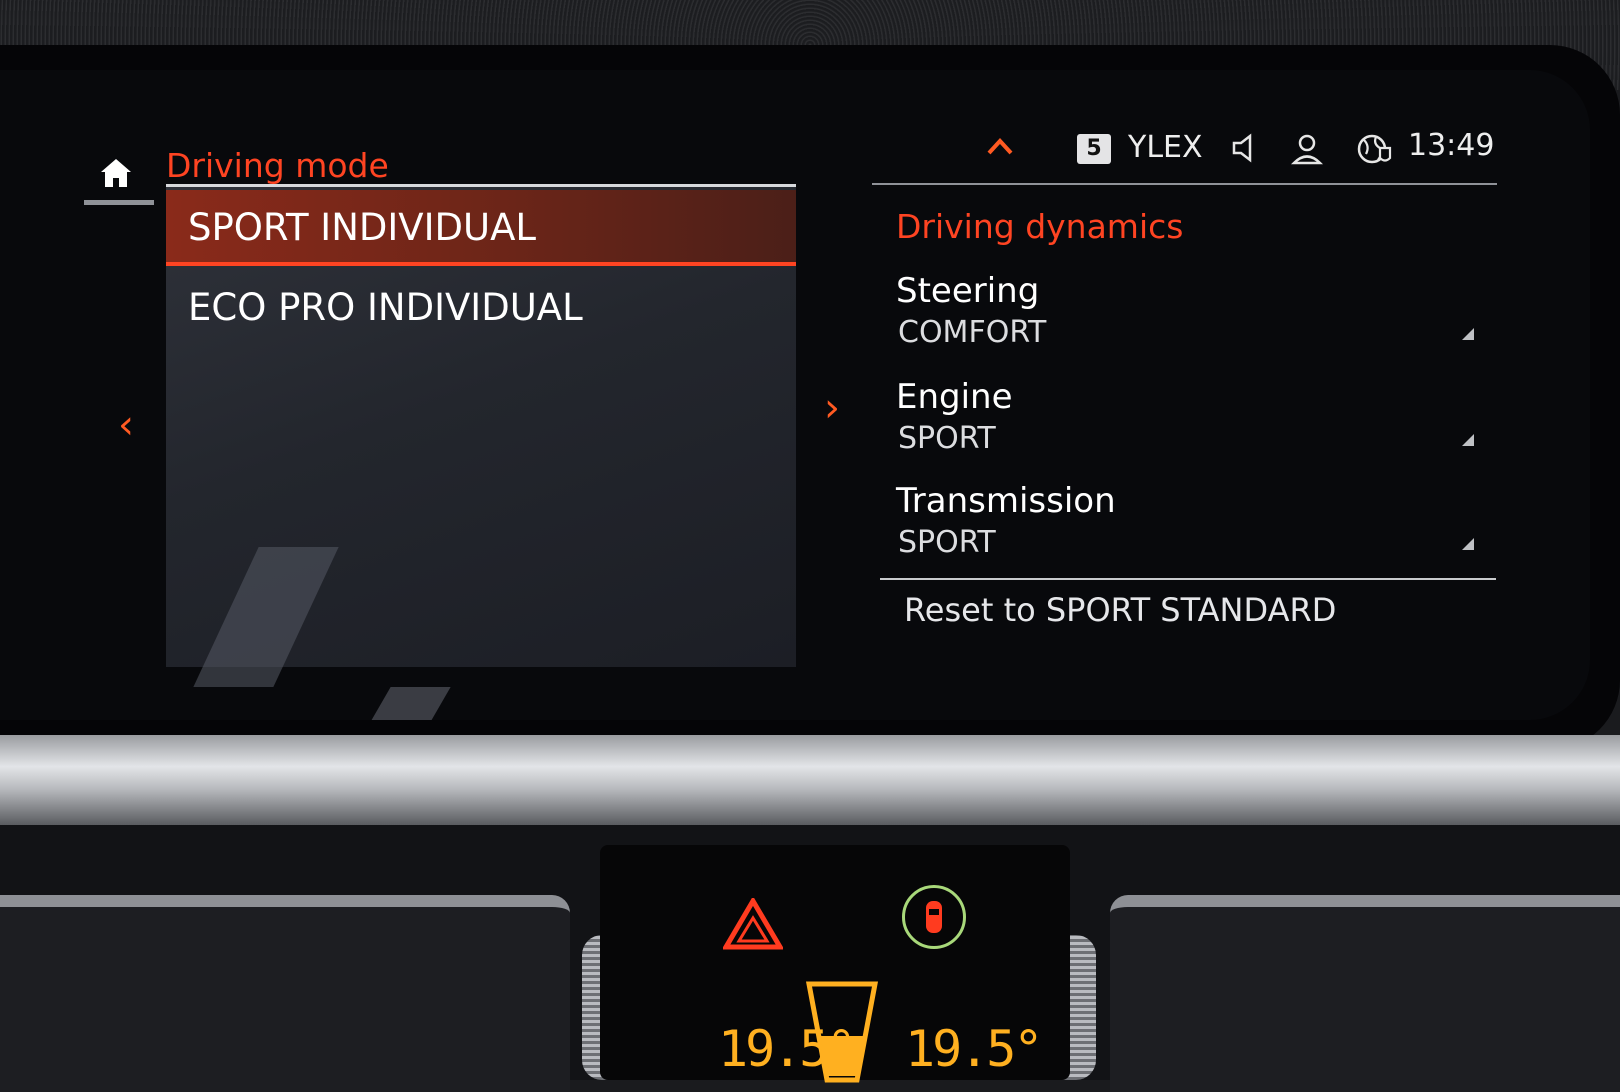  I want to click on seatbelt-indicator, so click(934, 917).